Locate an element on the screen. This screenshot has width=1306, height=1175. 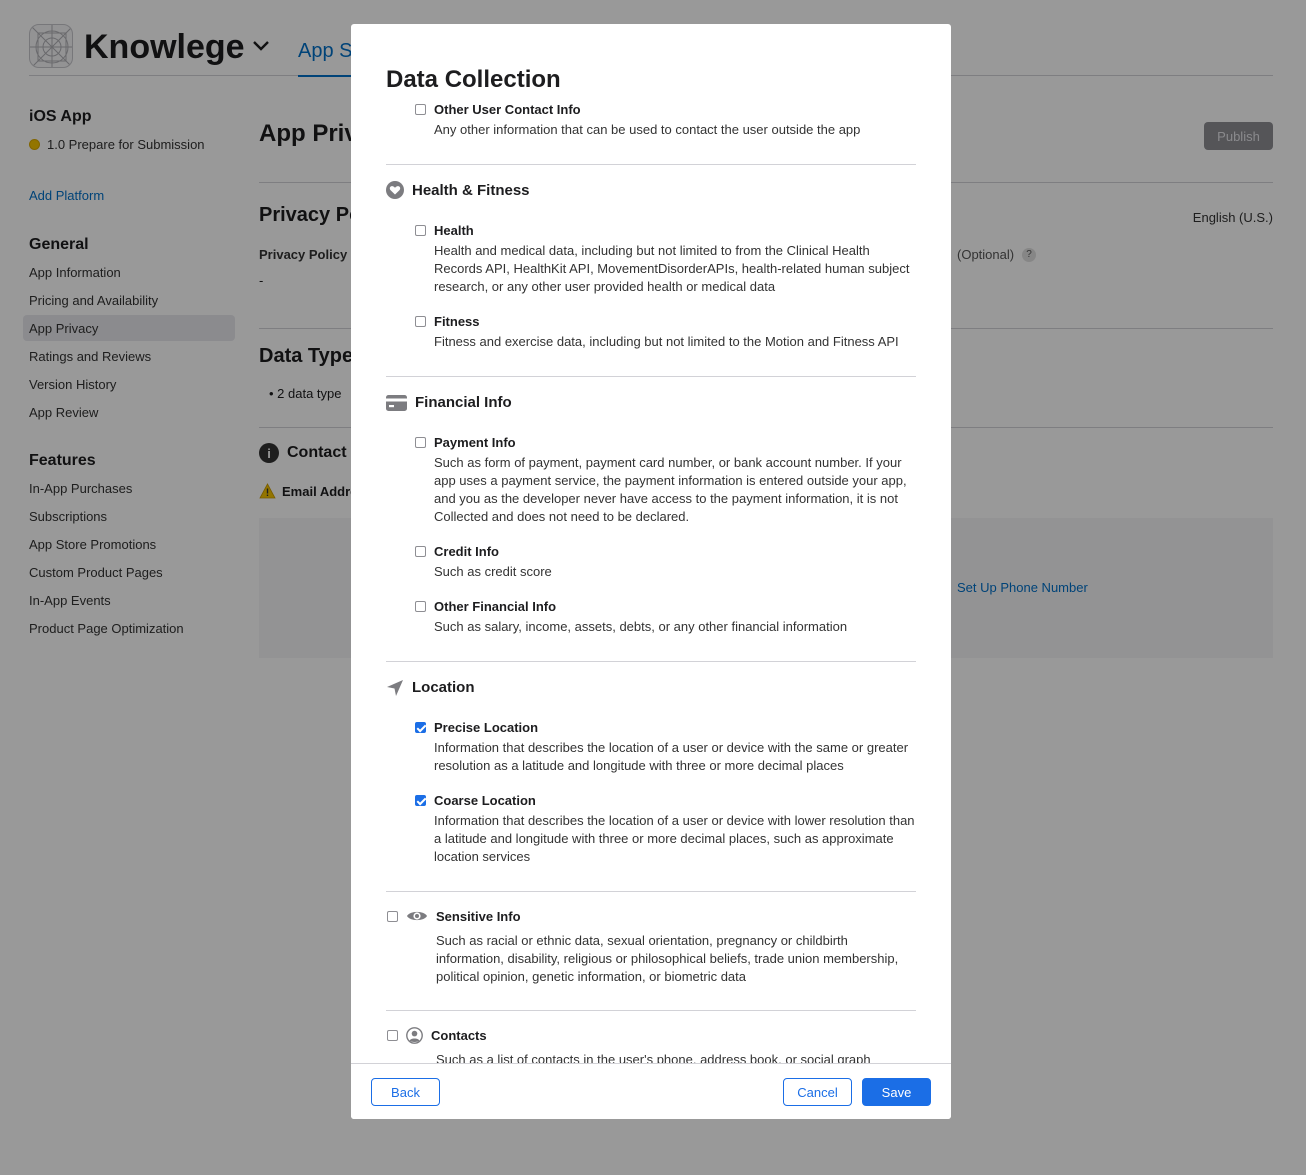
modal-title: Data Collection is located at coordinates (473, 79).